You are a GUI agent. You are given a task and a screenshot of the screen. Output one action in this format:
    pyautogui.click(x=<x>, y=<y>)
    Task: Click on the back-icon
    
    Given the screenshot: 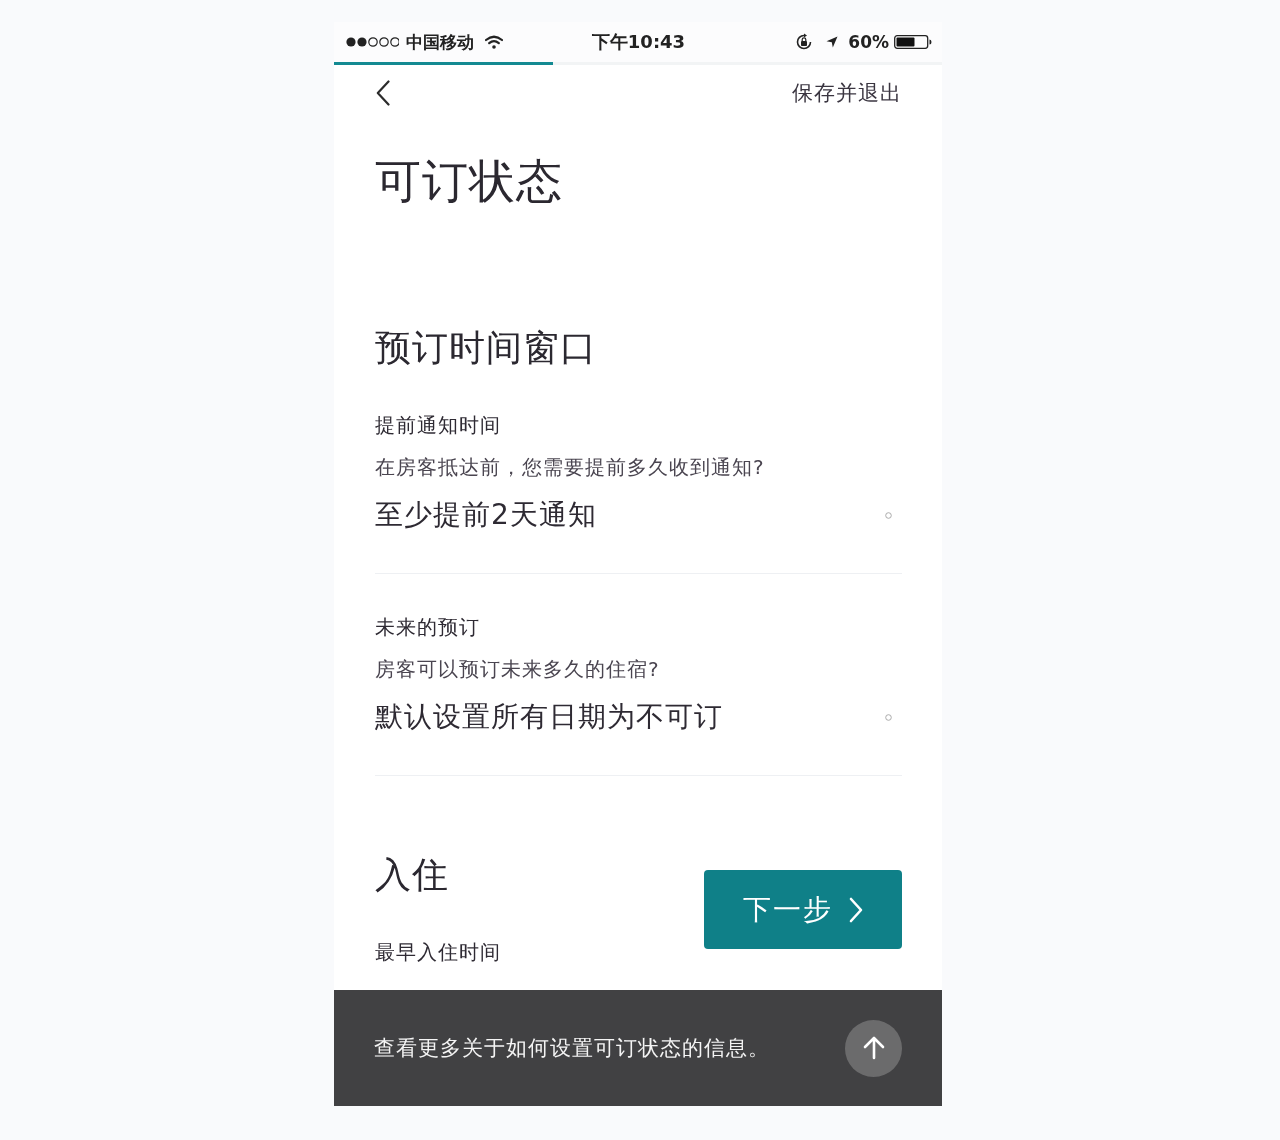 What is the action you would take?
    pyautogui.click(x=383, y=93)
    